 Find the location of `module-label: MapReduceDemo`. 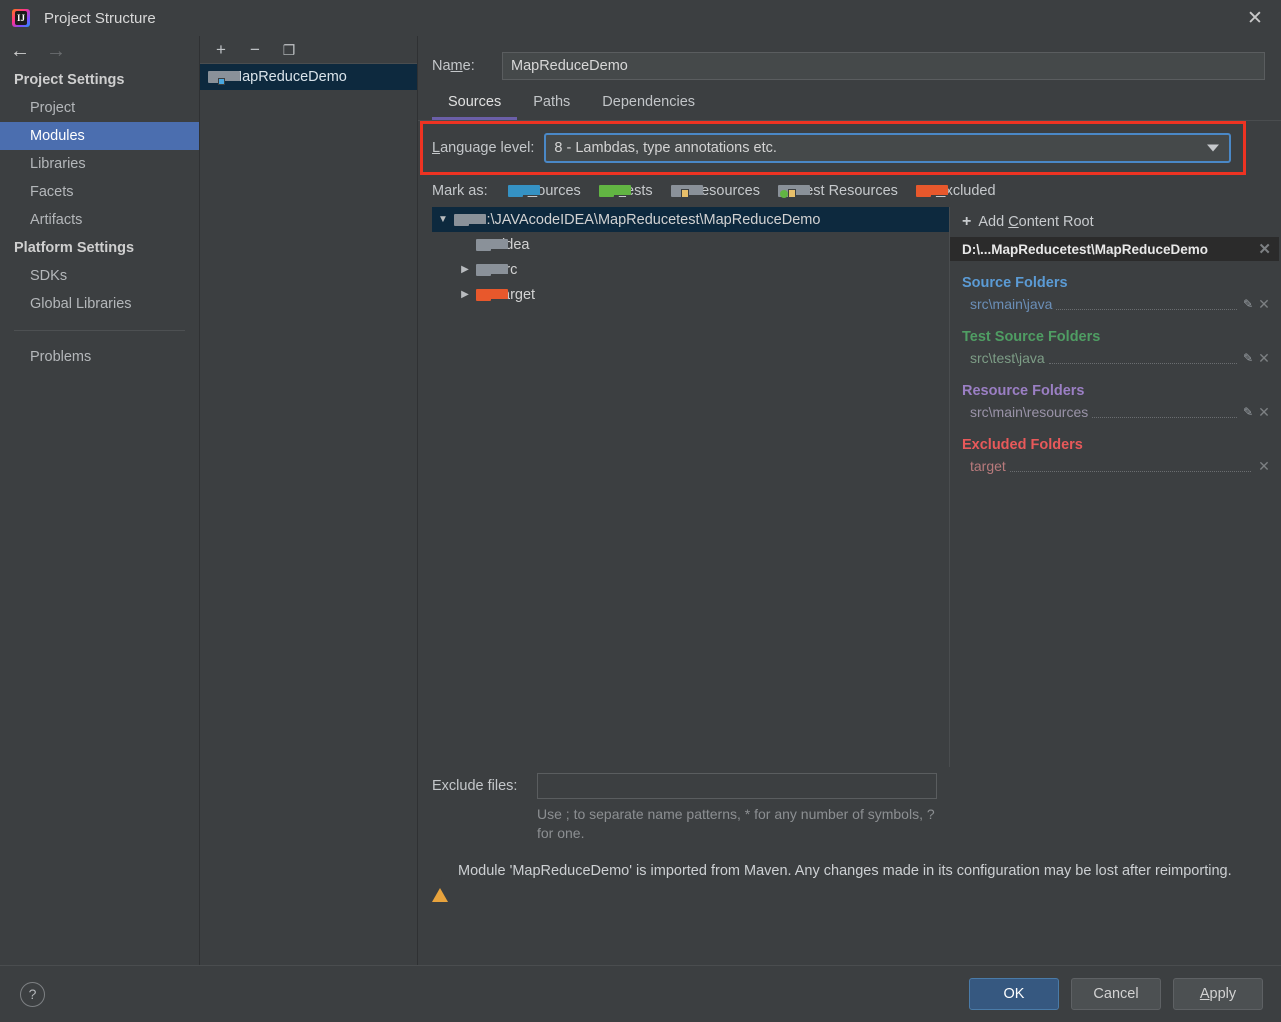

module-label: MapReduceDemo is located at coordinates (288, 77).